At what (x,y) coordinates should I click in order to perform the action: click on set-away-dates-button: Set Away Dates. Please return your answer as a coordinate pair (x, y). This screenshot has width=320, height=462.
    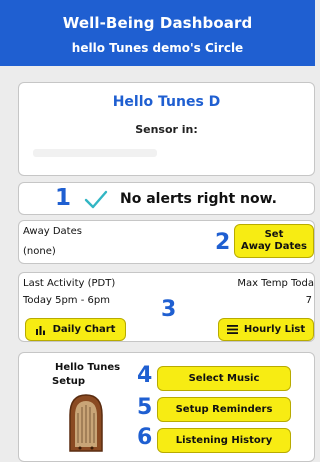
    Looking at the image, I should click on (274, 241).